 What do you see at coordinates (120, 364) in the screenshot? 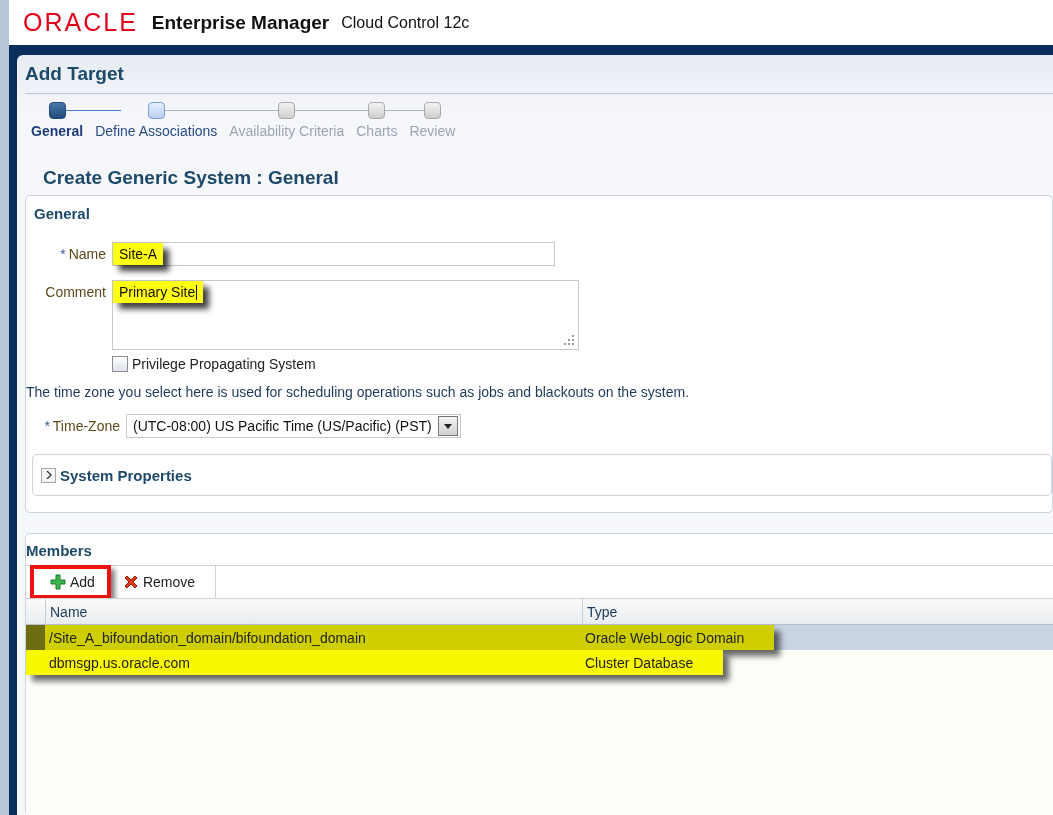
I see `checkbox` at bounding box center [120, 364].